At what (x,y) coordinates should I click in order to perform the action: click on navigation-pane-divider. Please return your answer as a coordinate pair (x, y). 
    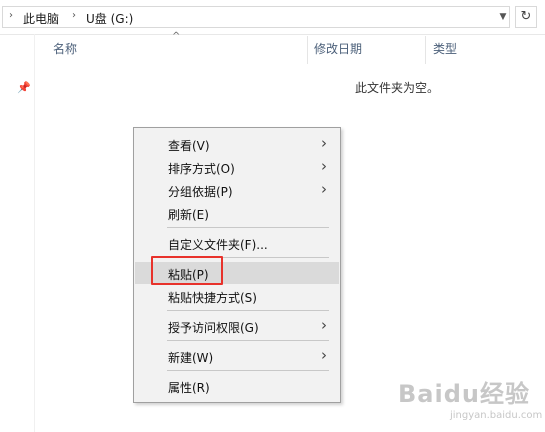
    Looking at the image, I should click on (34, 233).